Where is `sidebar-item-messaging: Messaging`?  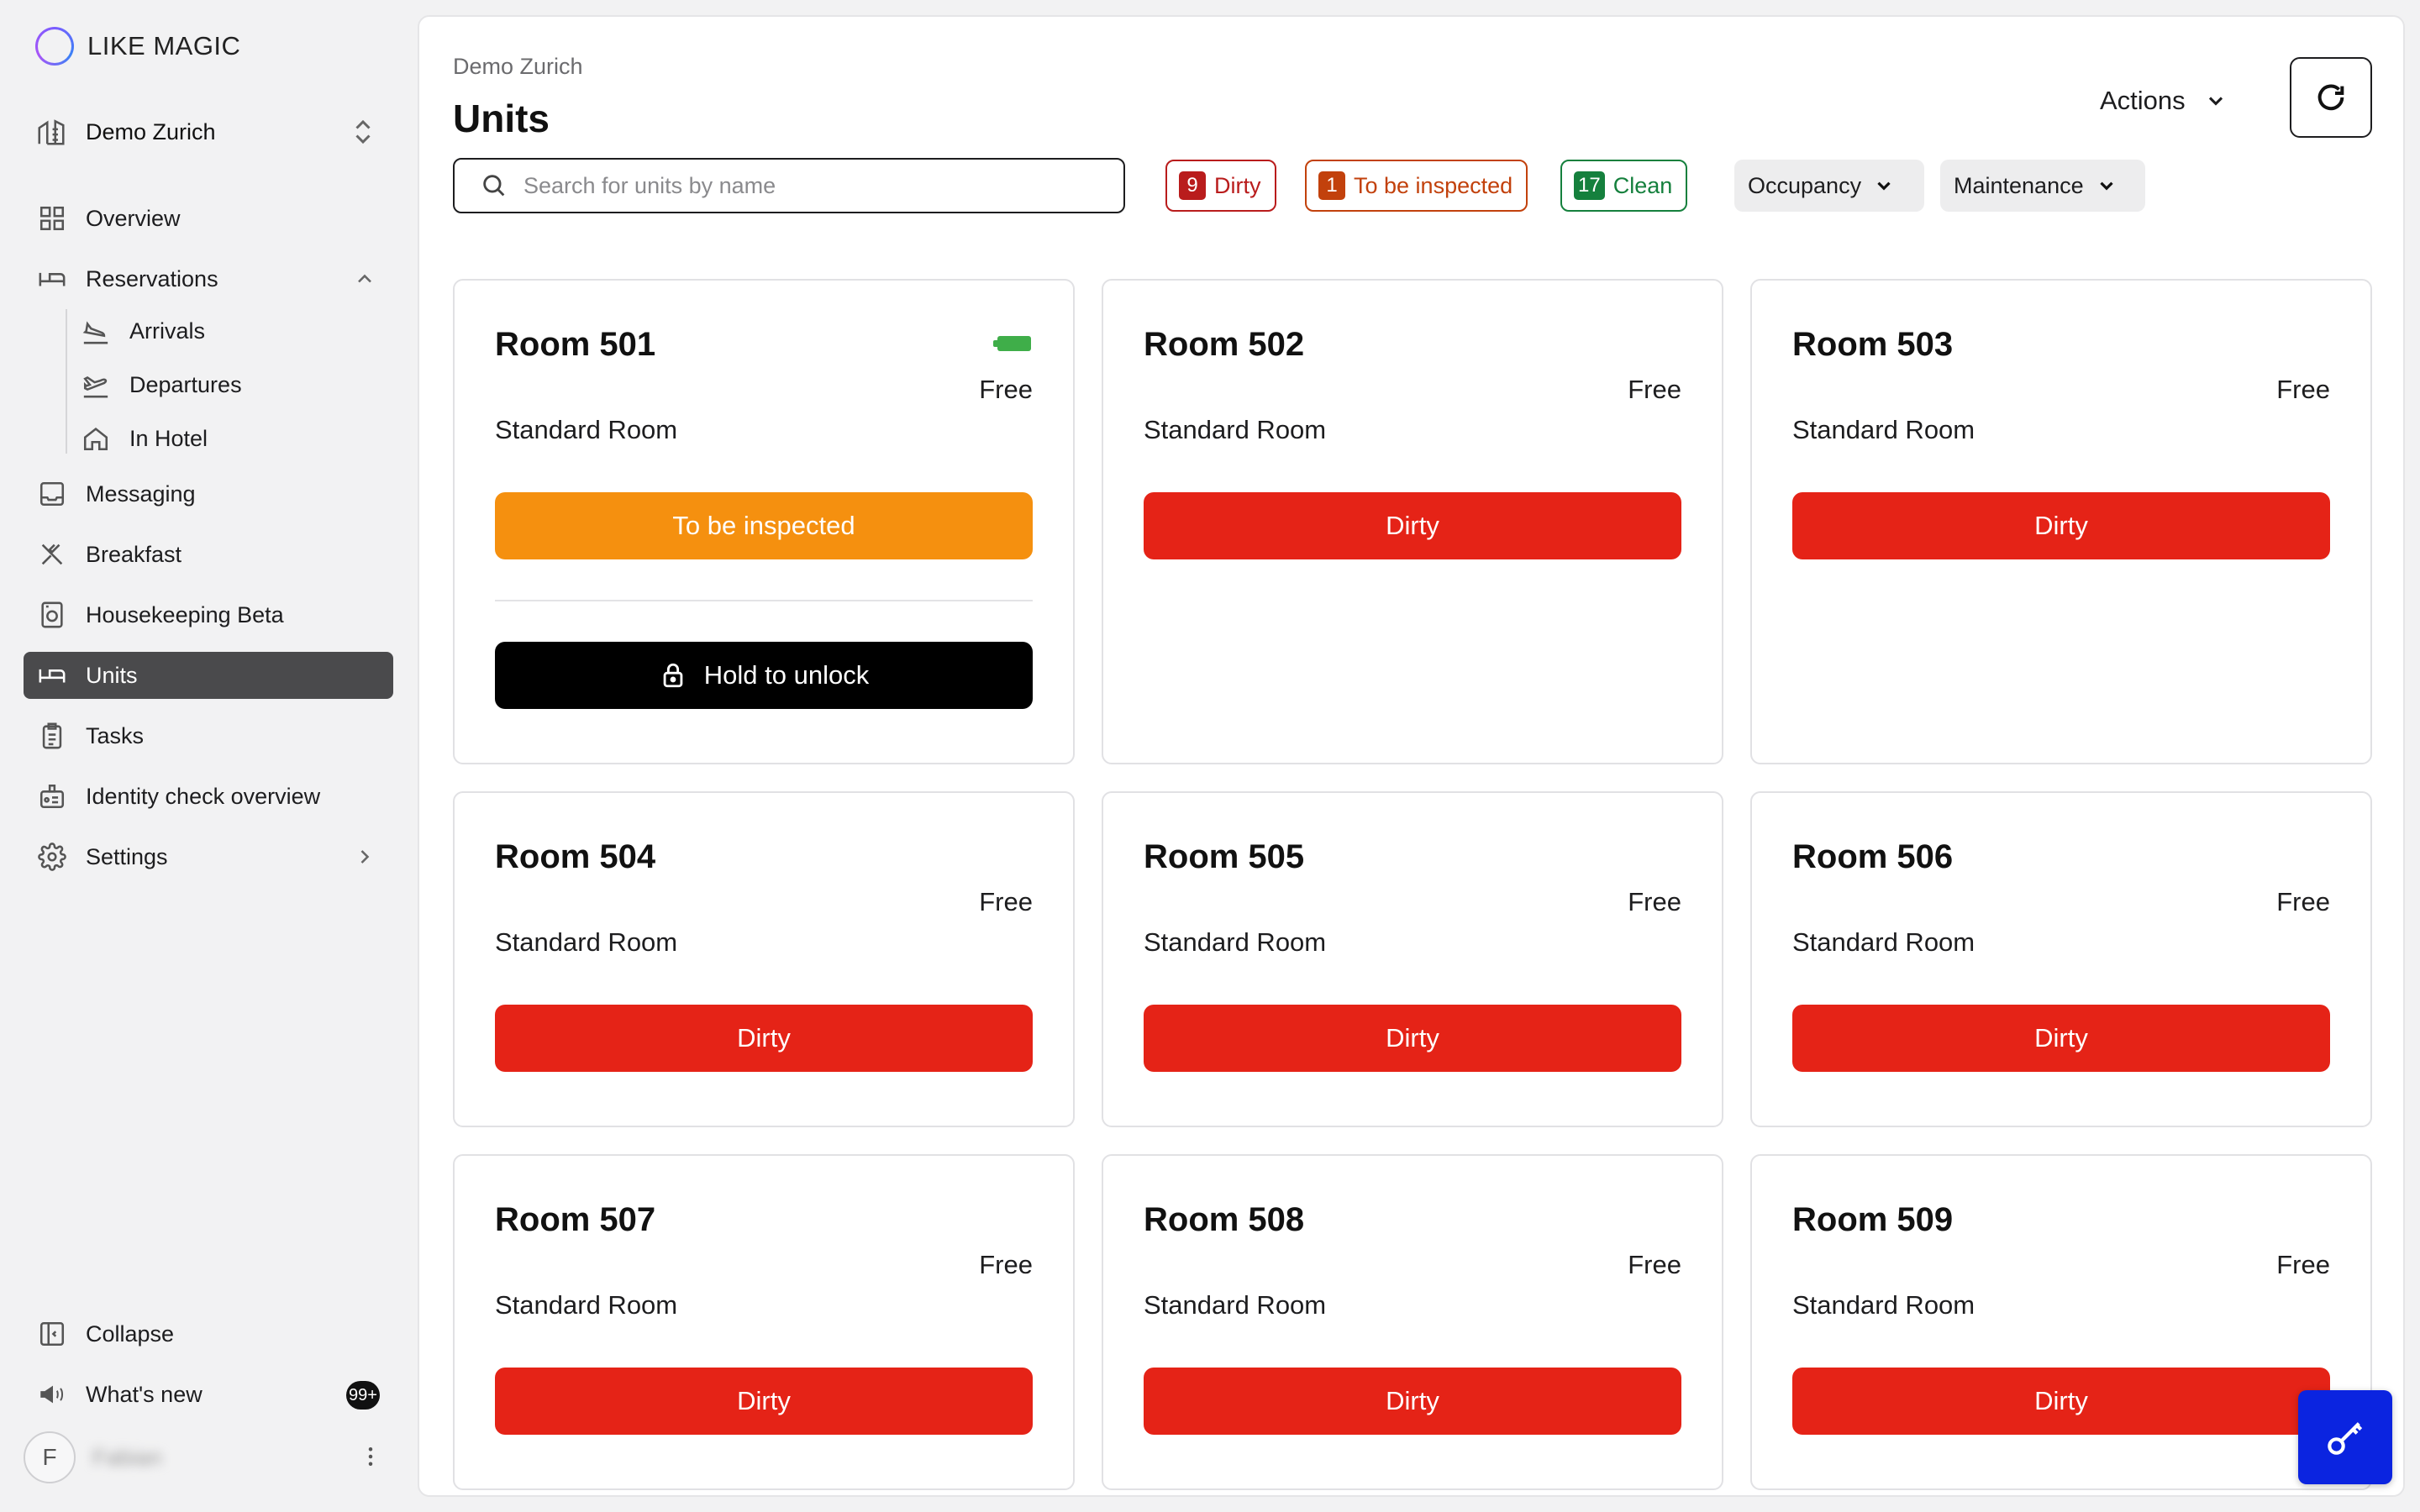
sidebar-item-messaging: Messaging is located at coordinates (208, 493).